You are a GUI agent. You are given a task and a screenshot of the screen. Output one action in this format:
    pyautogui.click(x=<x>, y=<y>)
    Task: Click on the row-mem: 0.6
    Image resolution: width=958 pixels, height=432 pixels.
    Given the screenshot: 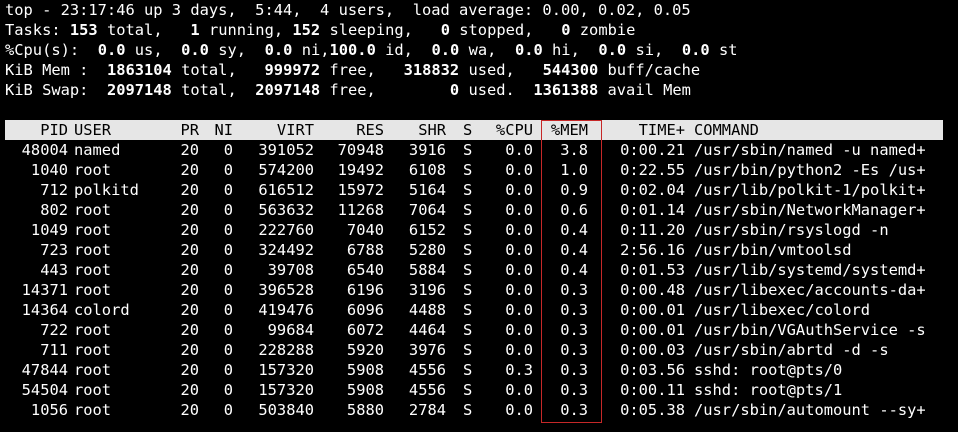 What is the action you would take?
    pyautogui.click(x=574, y=210)
    